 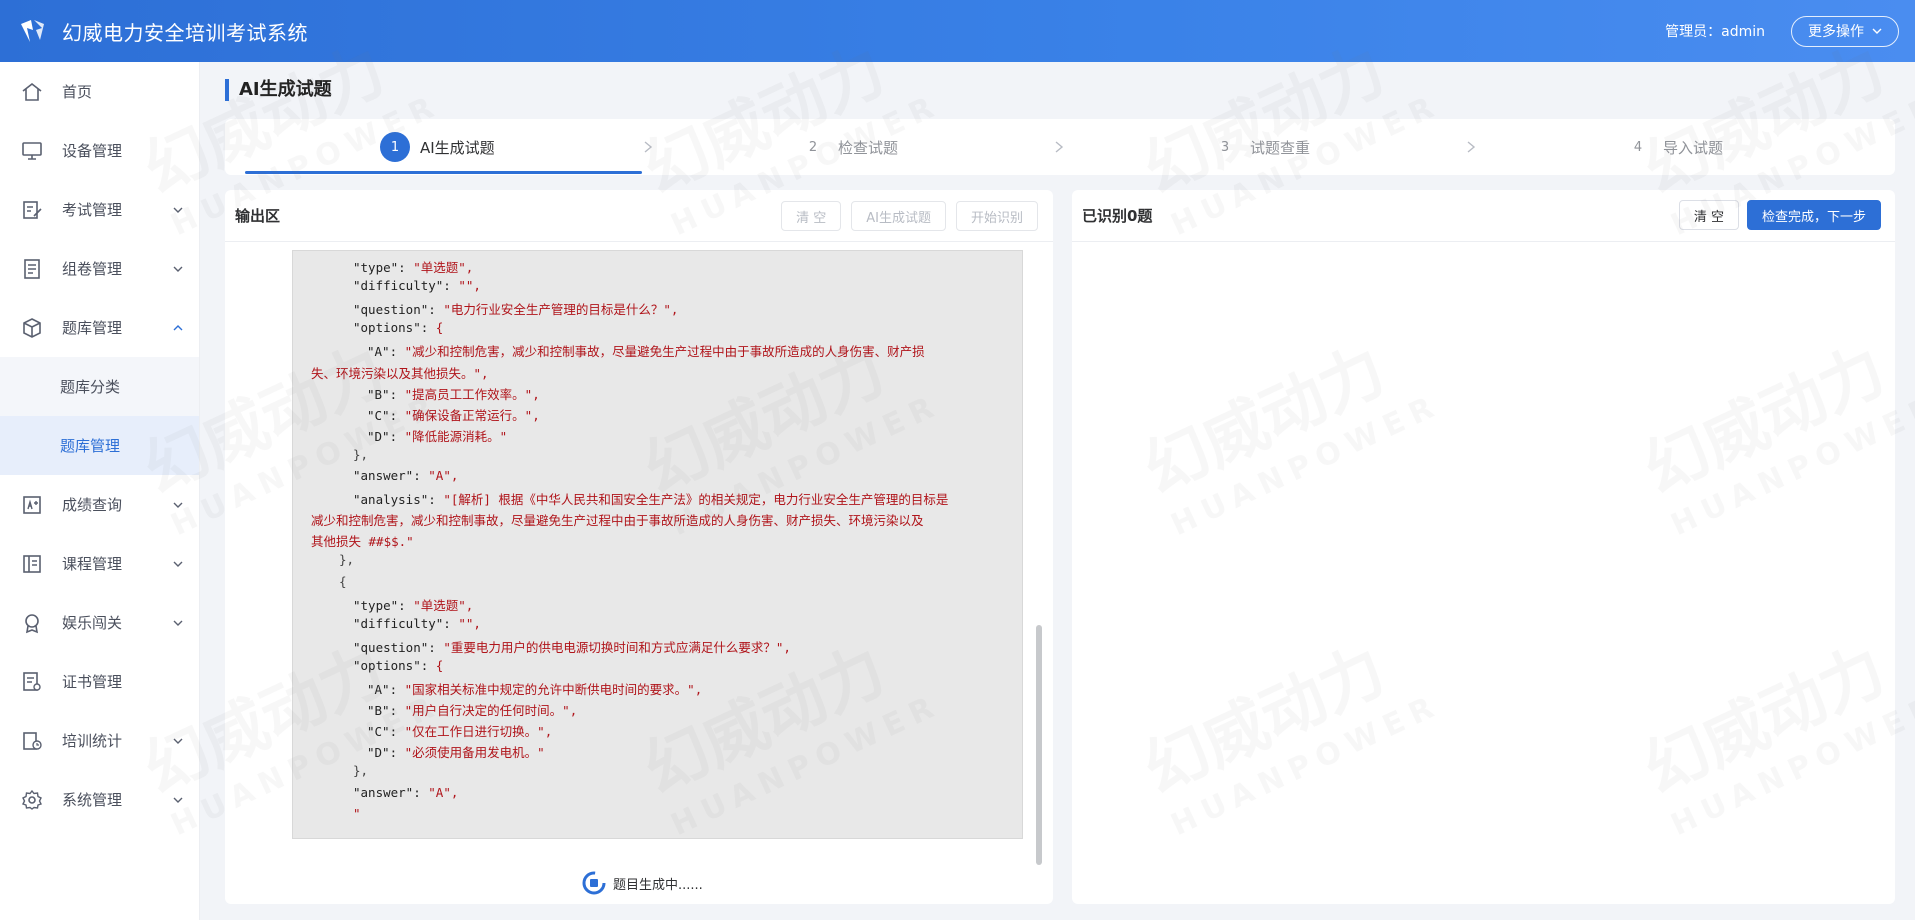 I want to click on recognized-panel-title: 已识别0题, so click(x=1117, y=216).